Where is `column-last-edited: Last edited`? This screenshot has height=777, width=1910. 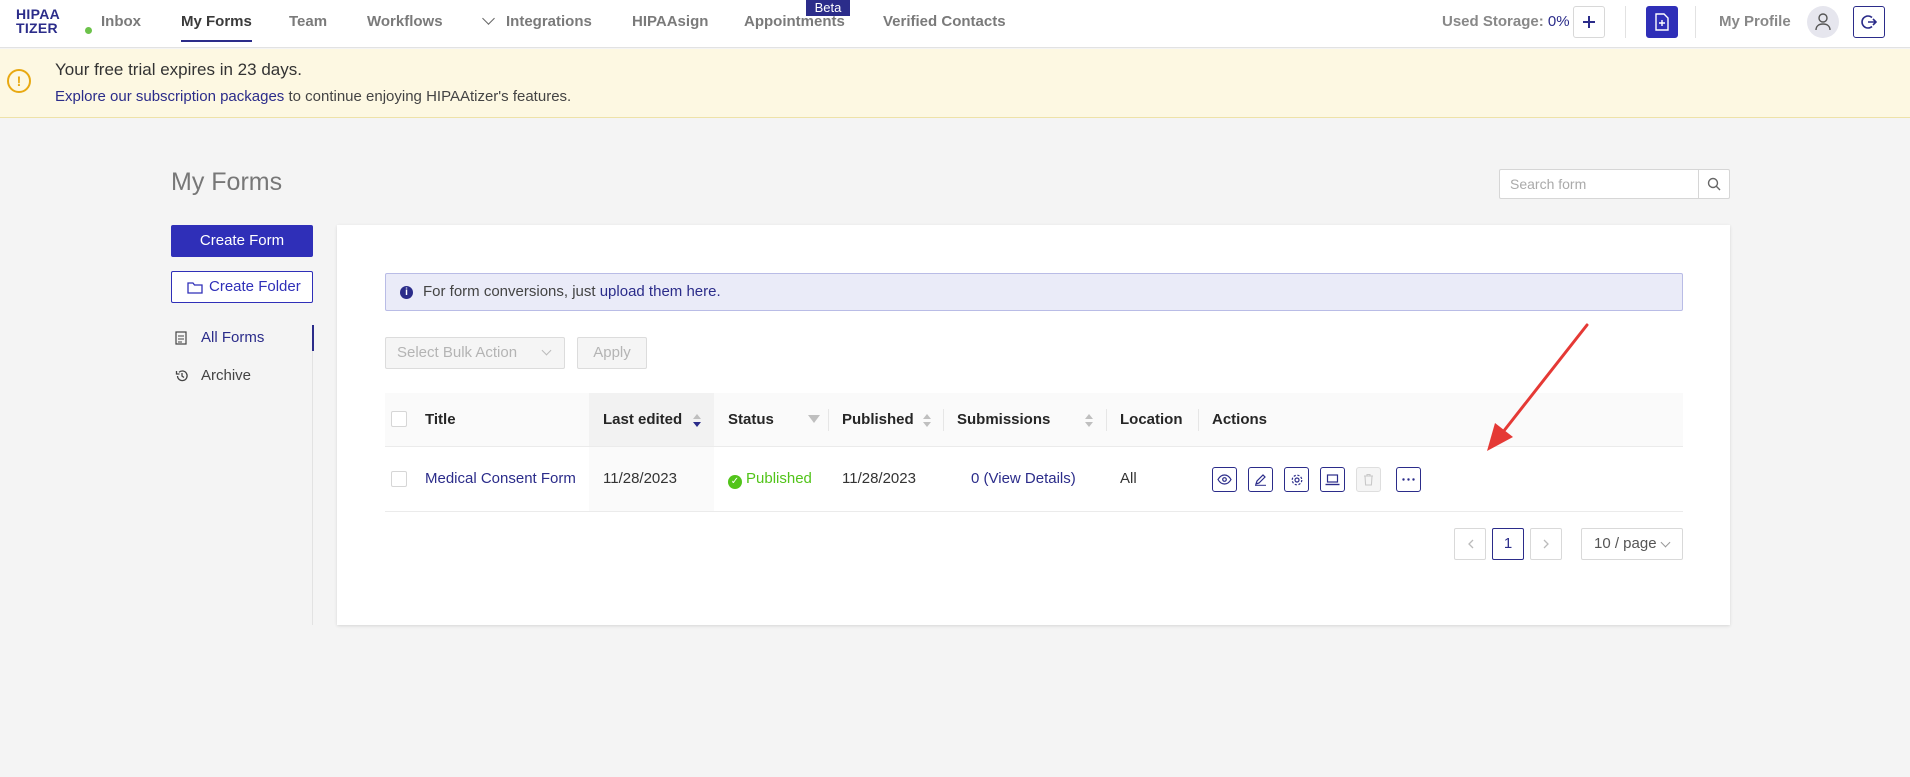
column-last-edited: Last edited is located at coordinates (642, 420).